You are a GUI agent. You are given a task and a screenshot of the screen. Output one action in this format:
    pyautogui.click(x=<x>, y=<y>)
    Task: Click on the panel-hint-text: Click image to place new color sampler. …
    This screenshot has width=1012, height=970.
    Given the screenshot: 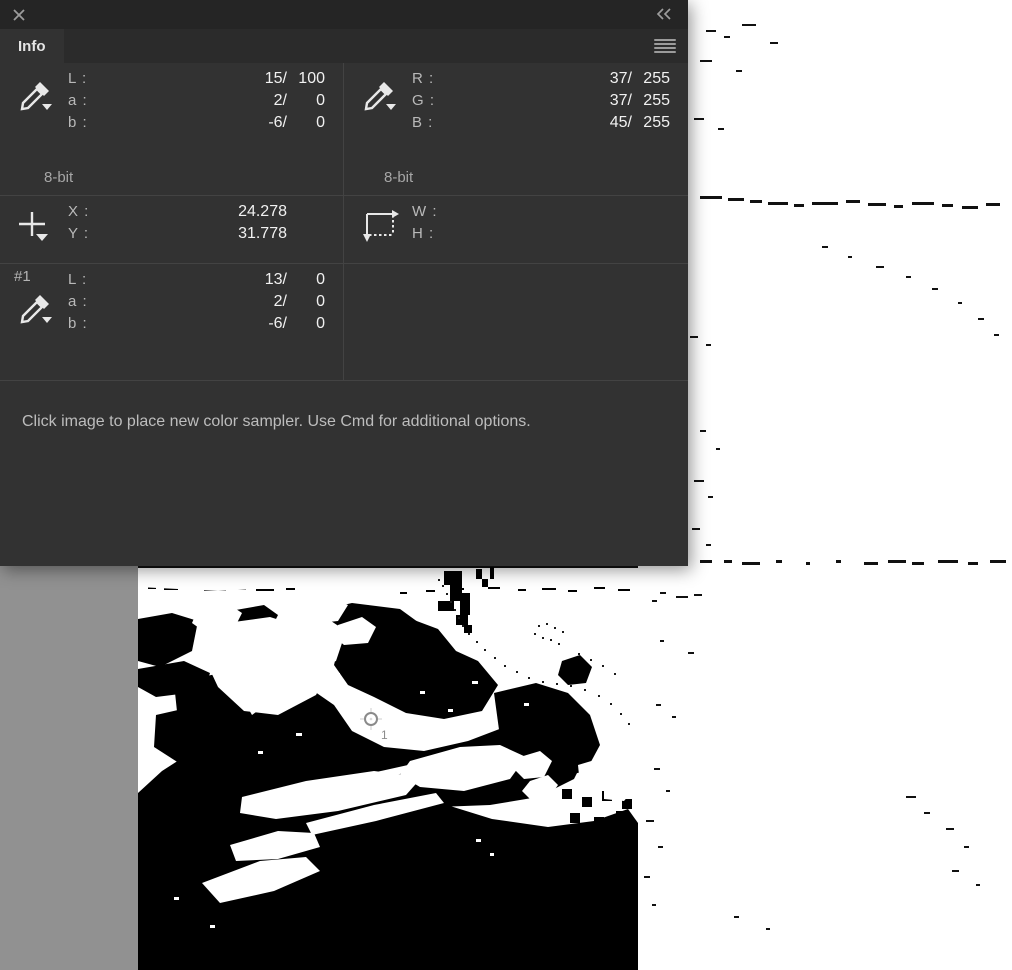 What is the action you would take?
    pyautogui.click(x=276, y=421)
    